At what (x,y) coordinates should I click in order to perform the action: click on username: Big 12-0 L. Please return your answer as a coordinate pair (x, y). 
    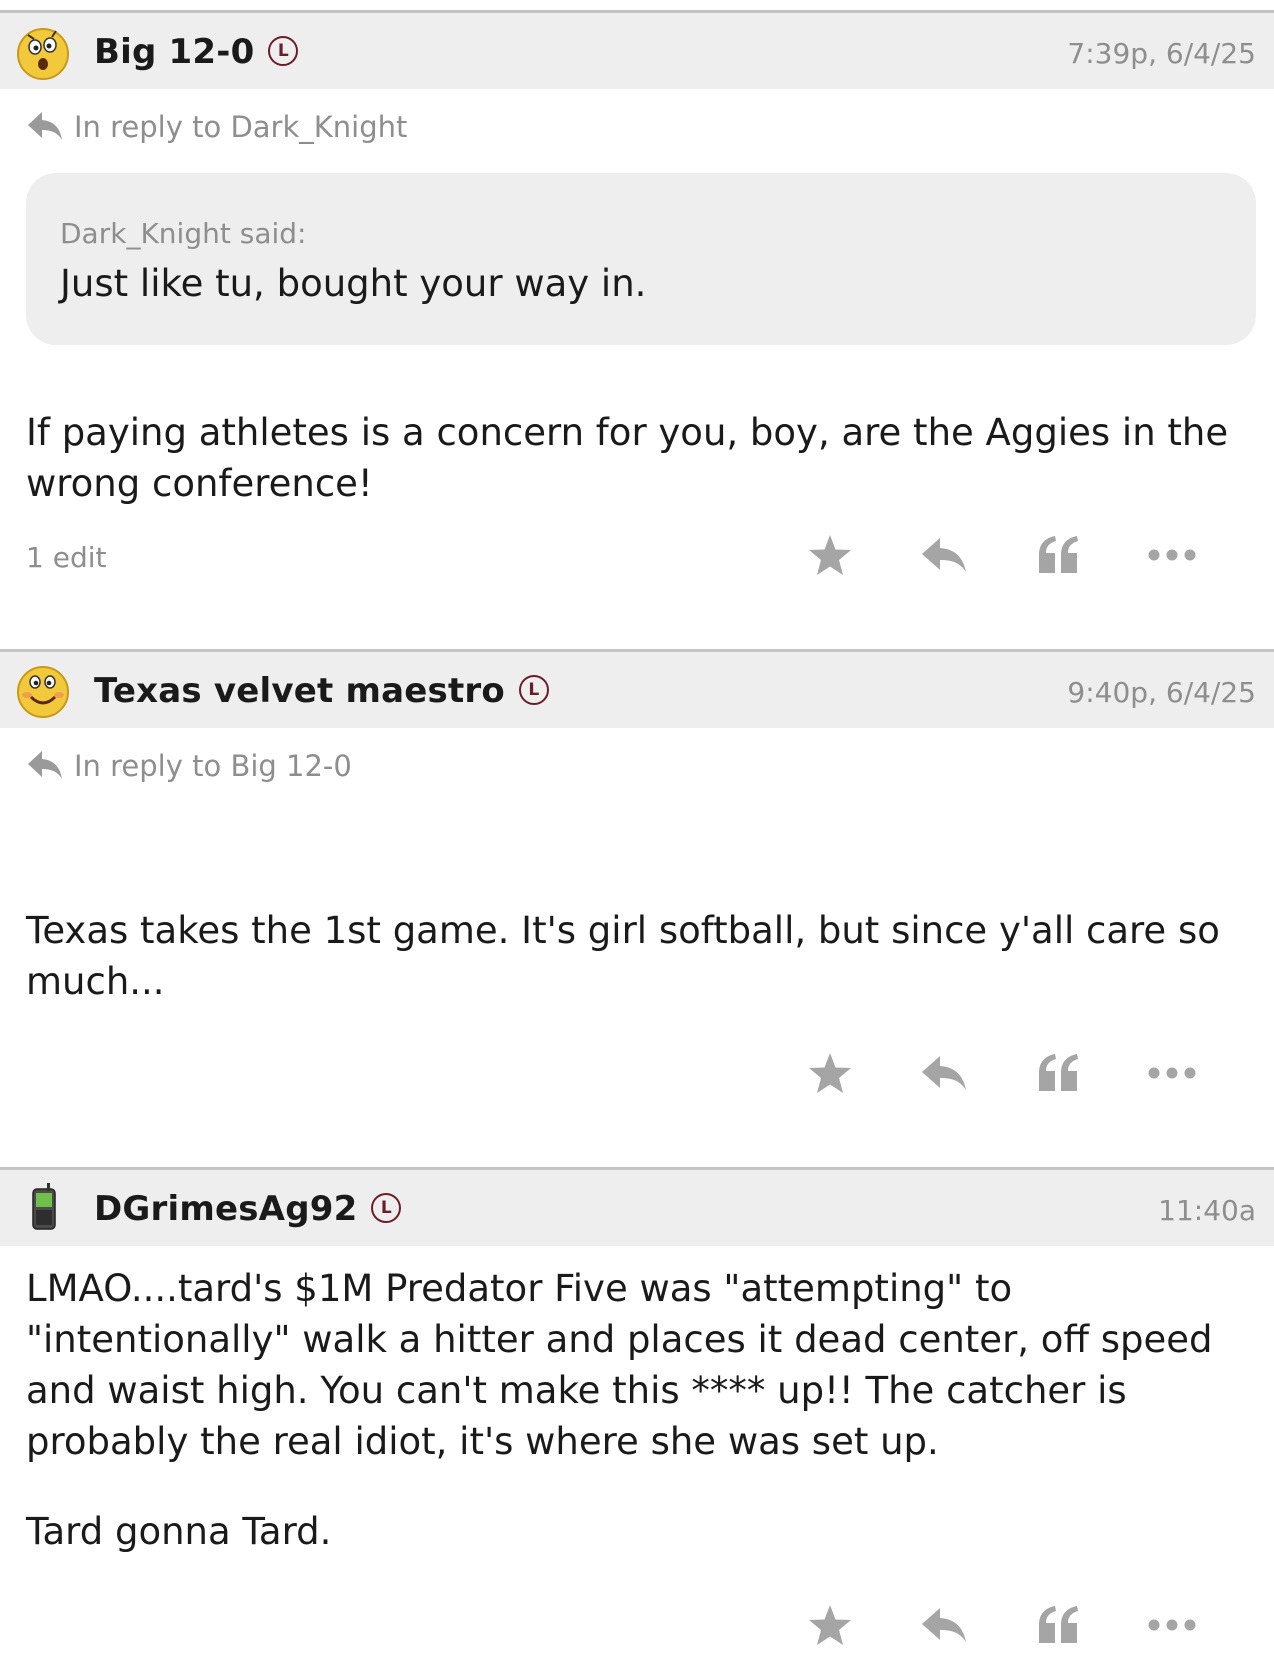
    Looking at the image, I should click on (196, 52).